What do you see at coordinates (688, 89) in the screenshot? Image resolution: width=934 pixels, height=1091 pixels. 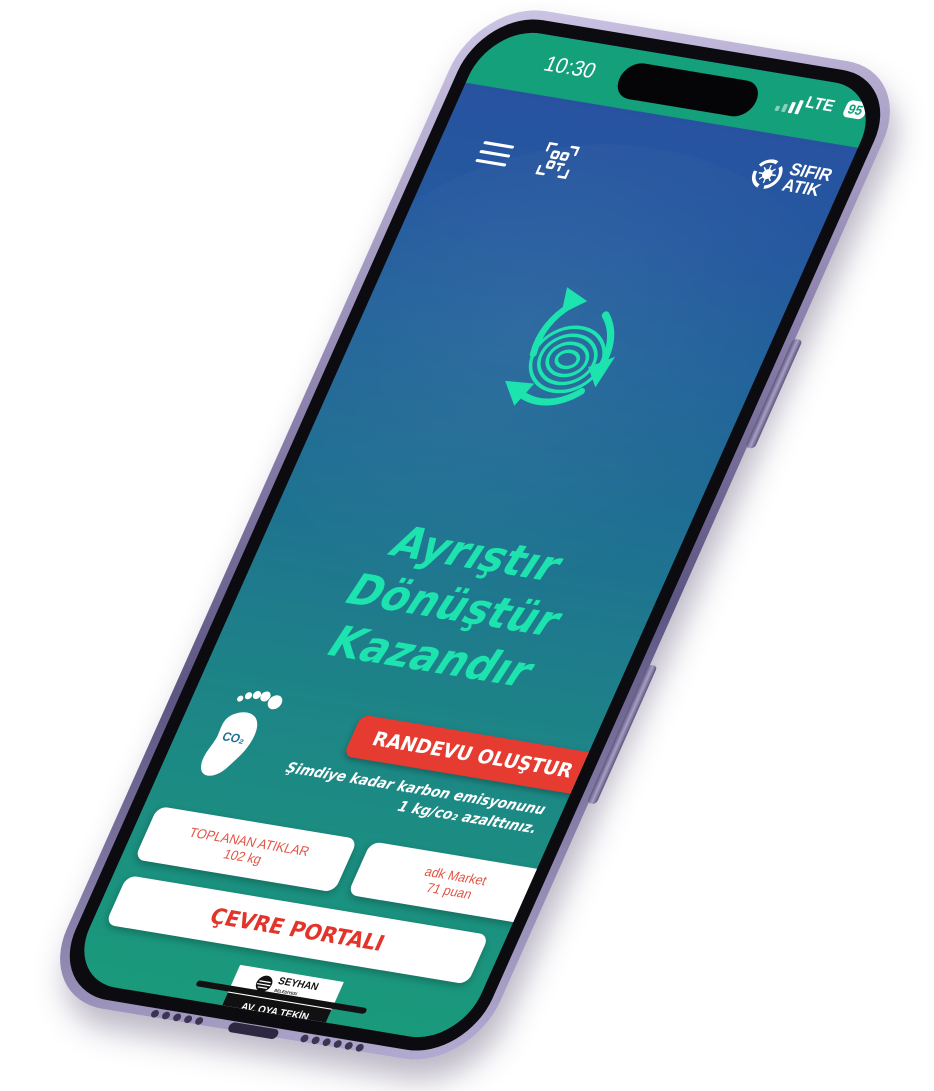 I see `dynamic-island` at bounding box center [688, 89].